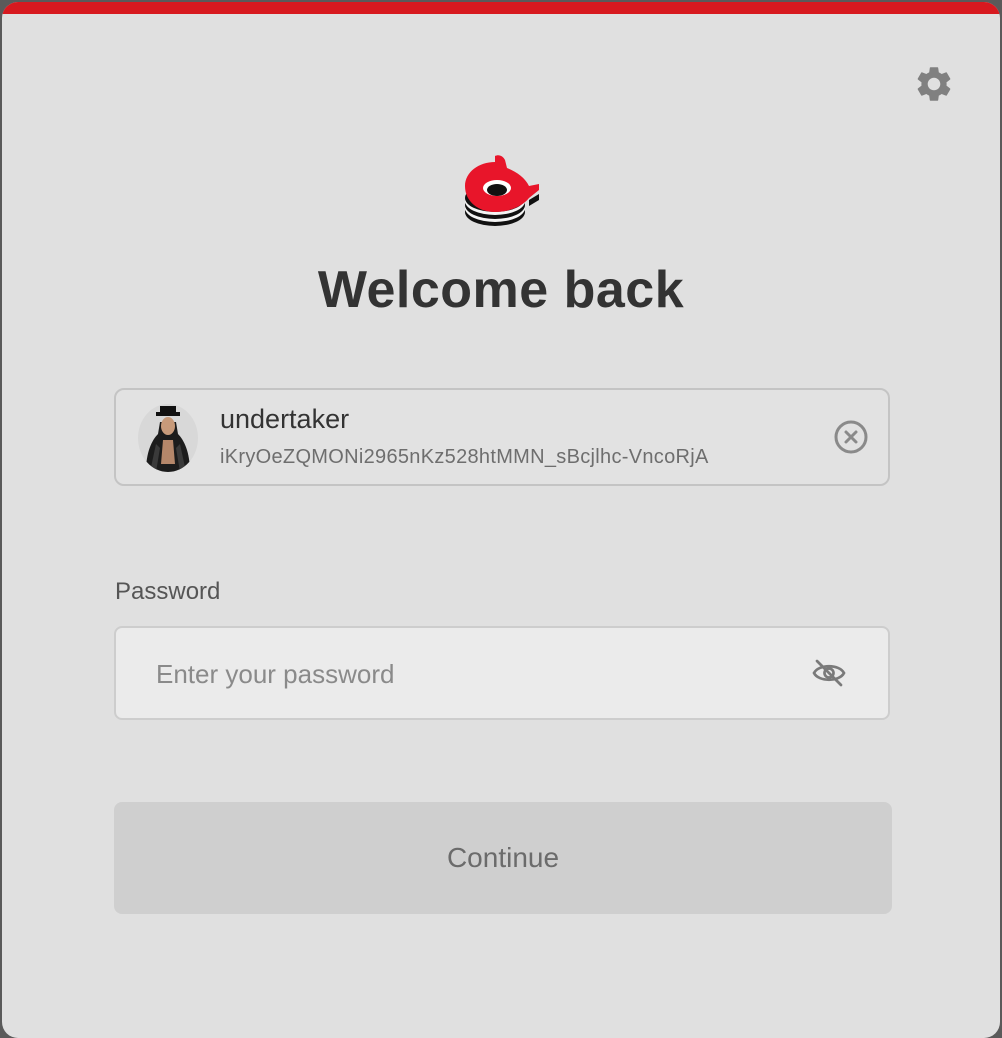  I want to click on accent-bar, so click(501, 8).